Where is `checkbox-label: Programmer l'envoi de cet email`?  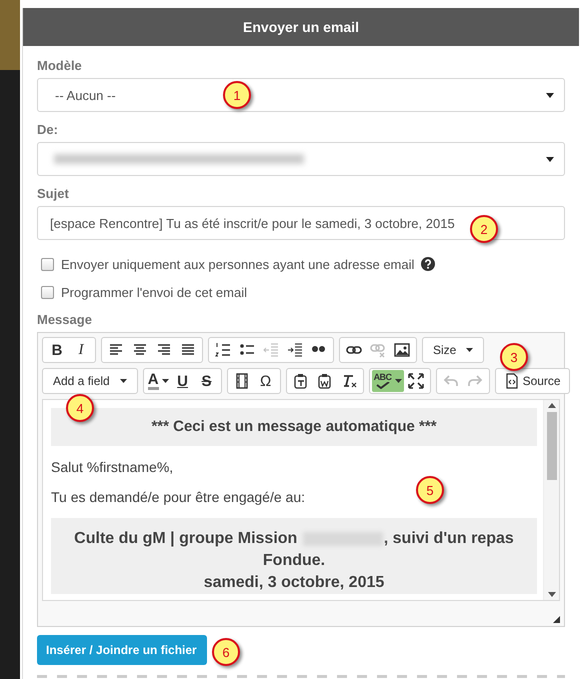 checkbox-label: Programmer l'envoi de cet email is located at coordinates (154, 292).